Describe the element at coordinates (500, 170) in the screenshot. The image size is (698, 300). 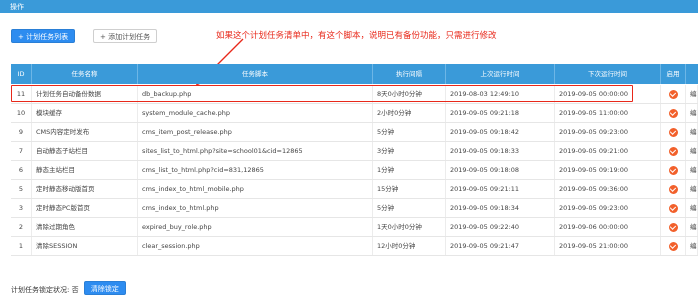
I see `cell-last-run: 2019-09-05 09:18:08` at that location.